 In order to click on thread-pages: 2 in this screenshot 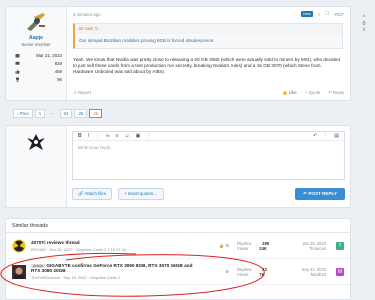, I will do `click(119, 277)`.